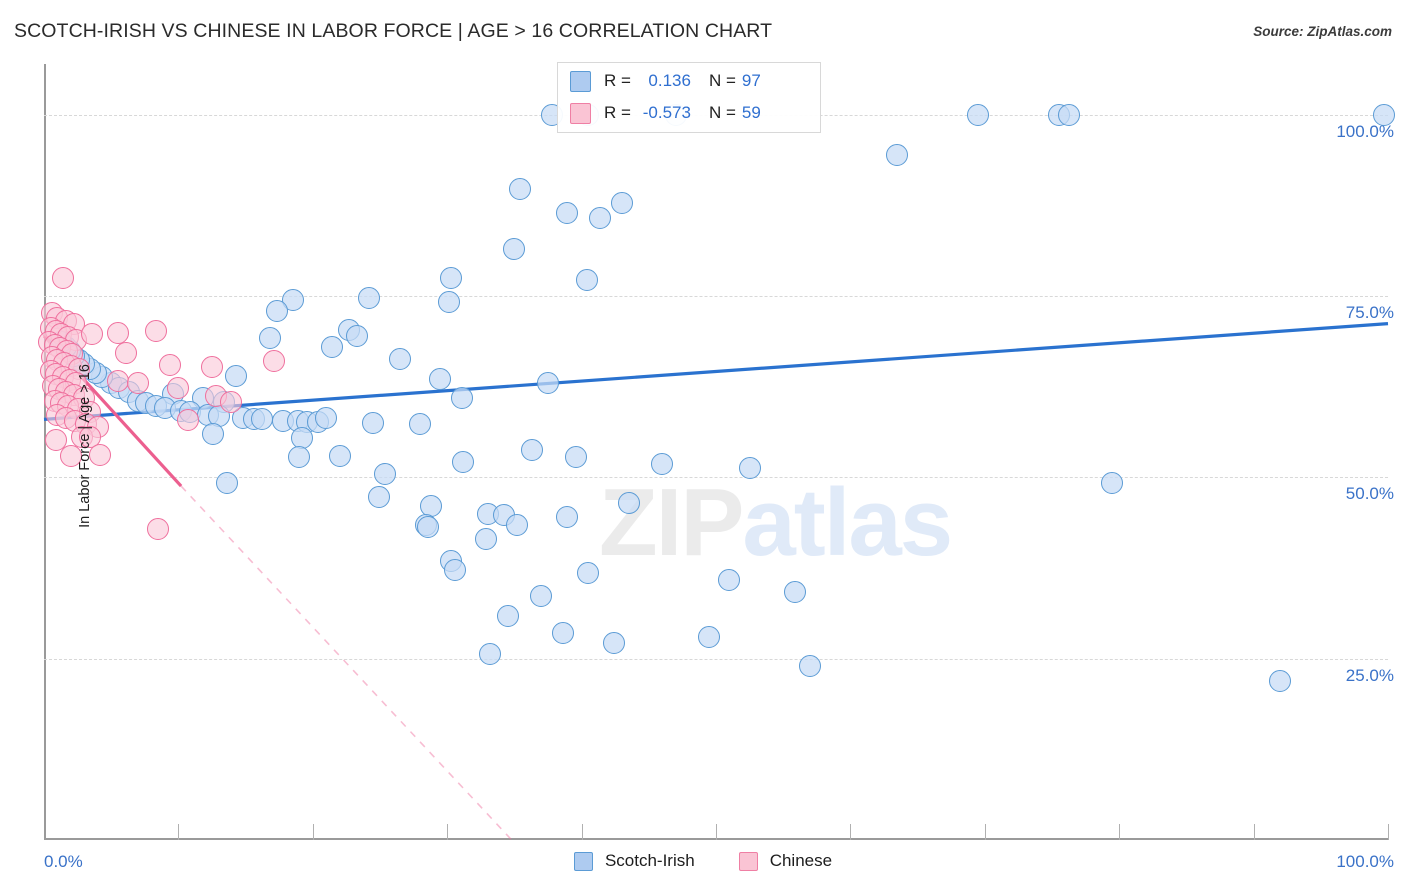 The image size is (1406, 892). What do you see at coordinates (1369, 313) in the screenshot?
I see `y-axis-tick-label: 75.0%` at bounding box center [1369, 313].